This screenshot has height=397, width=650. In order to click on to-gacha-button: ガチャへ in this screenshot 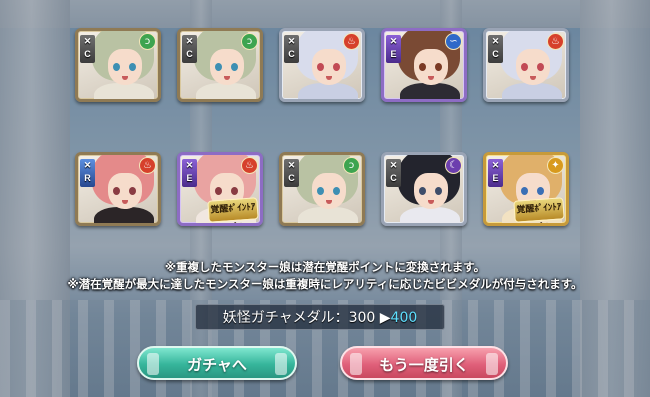, I will do `click(217, 363)`.